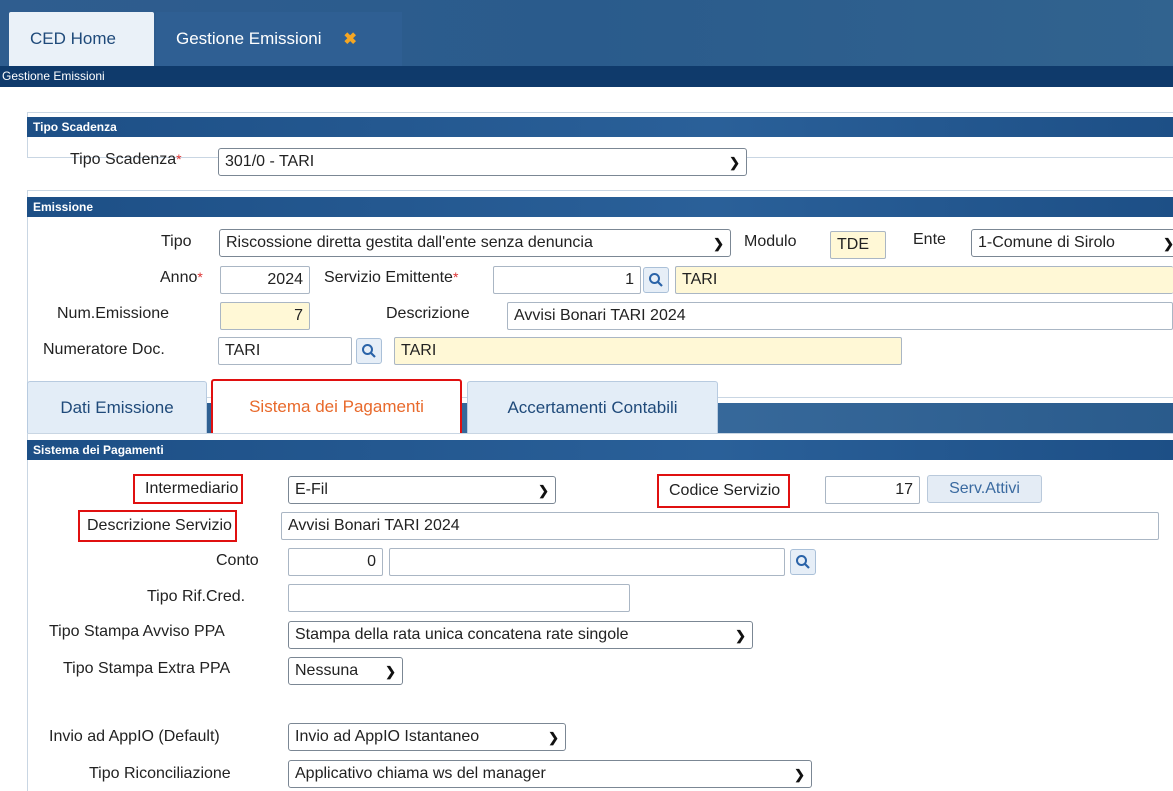  I want to click on tab-gestione-emissioni: Gestione Emissioni ✖, so click(279, 39).